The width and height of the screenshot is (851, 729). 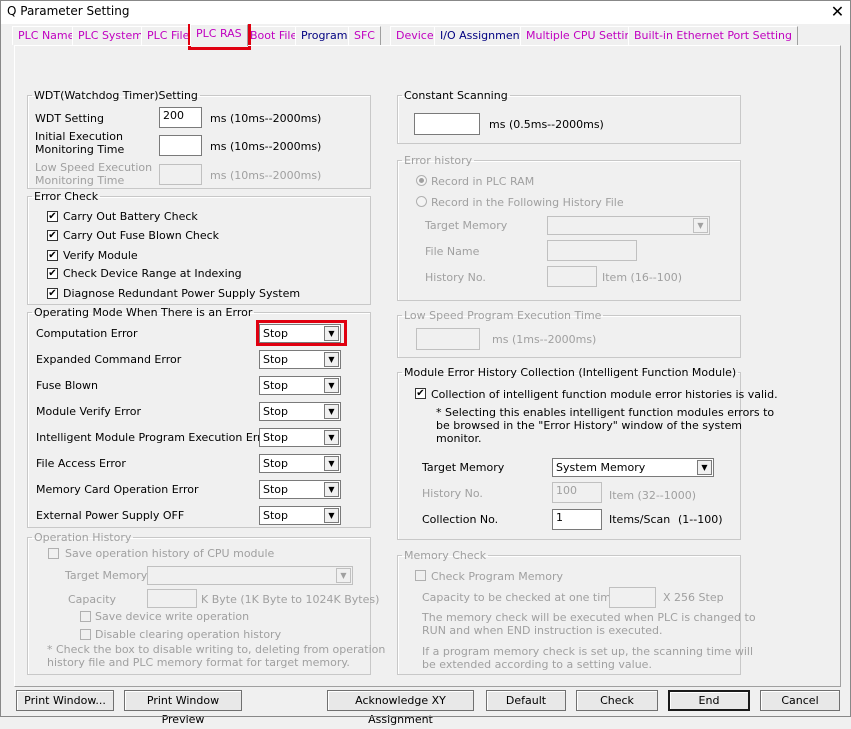 I want to click on me-coll-input: 1, so click(x=577, y=519).